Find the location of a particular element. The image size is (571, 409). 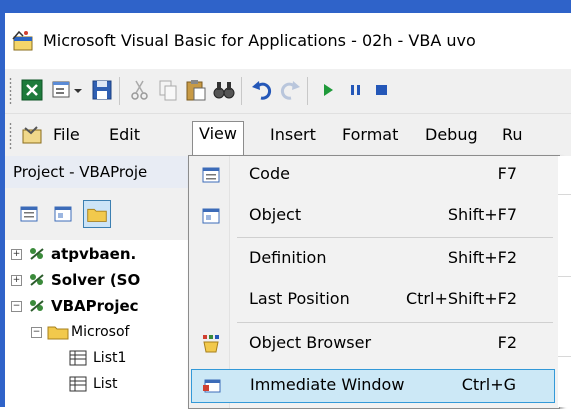

project-explorer-toolbar is located at coordinates (96, 214).